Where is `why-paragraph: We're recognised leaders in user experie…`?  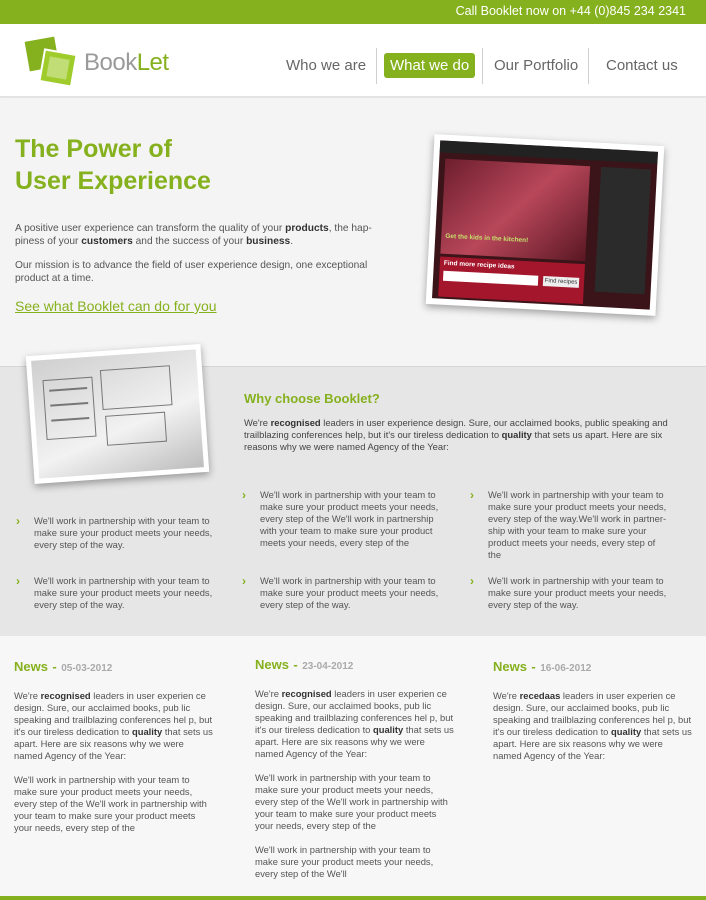
why-paragraph: We're recognised leaders in user experie… is located at coordinates (456, 434).